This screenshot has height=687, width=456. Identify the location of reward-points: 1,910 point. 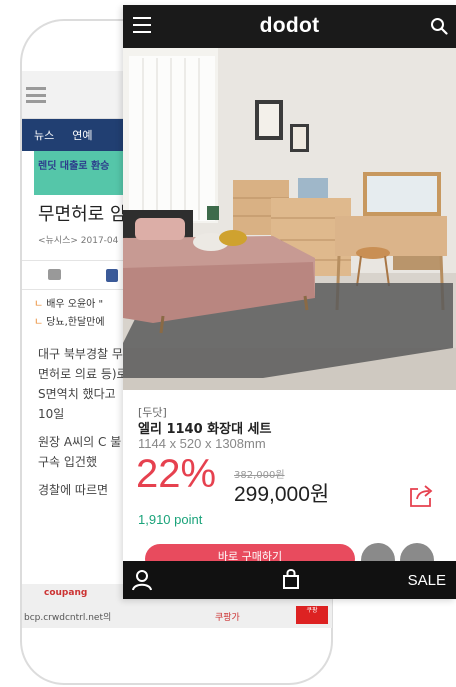
(170, 519).